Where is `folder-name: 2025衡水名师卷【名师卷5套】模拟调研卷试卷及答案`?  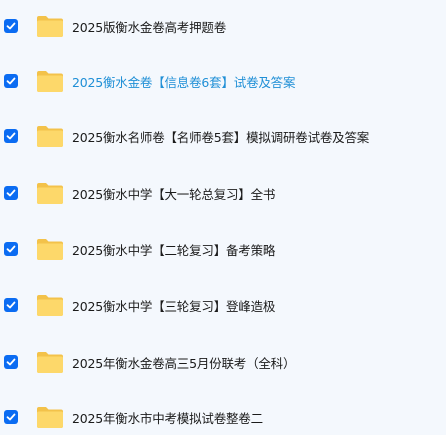 folder-name: 2025衡水名师卷【名师卷5套】模拟调研卷试卷及答案 is located at coordinates (220, 136).